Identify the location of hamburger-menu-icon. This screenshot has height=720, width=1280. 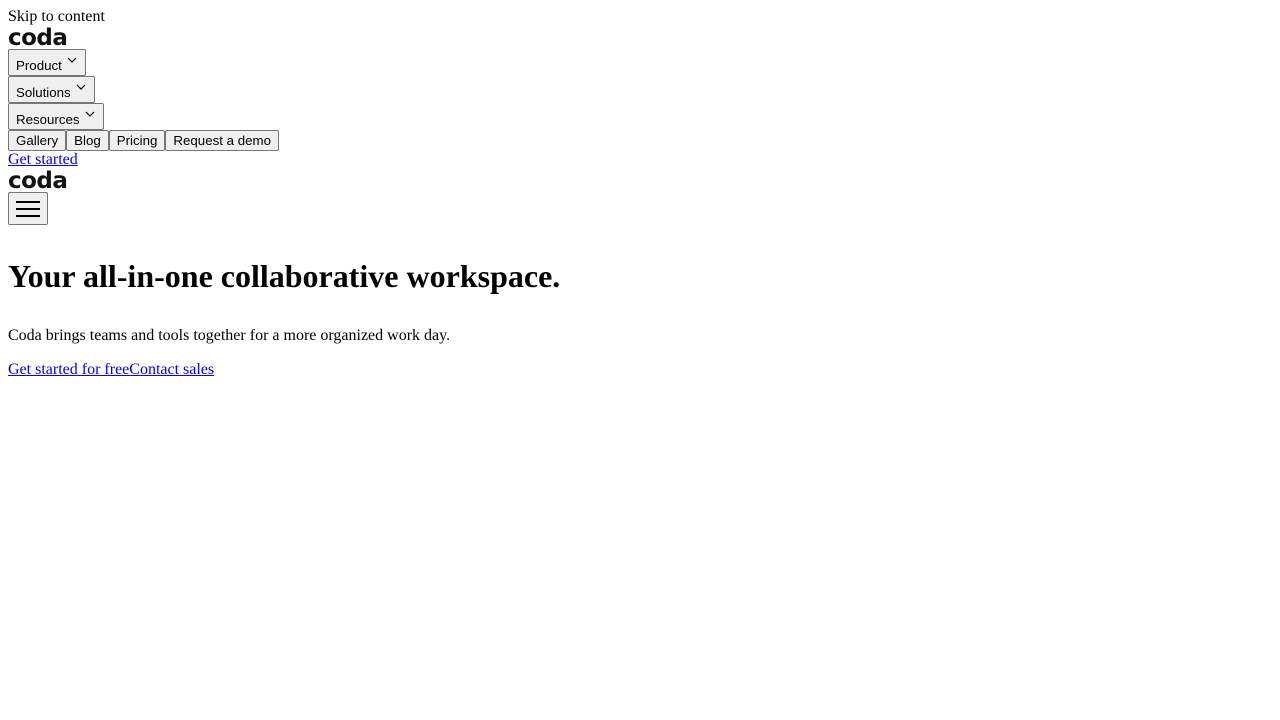
(28, 208).